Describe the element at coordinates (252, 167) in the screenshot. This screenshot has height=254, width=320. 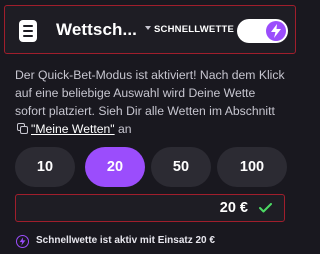
I see `amount-button-100: 100` at that location.